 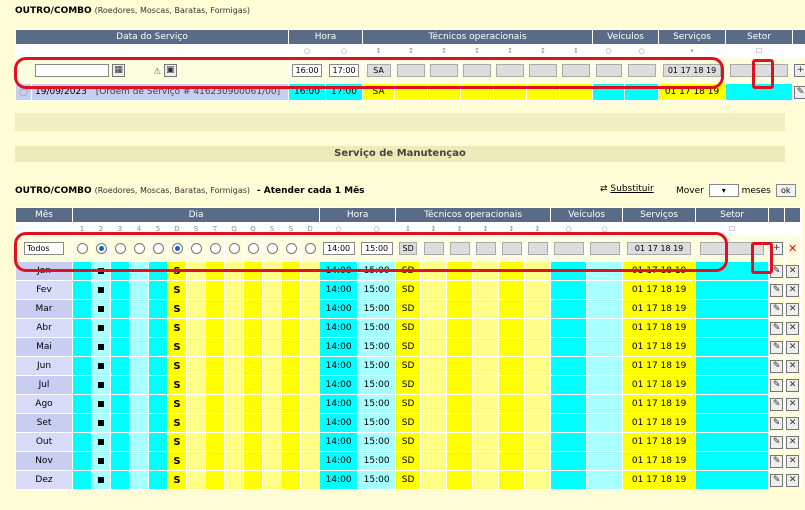 I want to click on highlight-box-bottom, so click(x=371, y=252).